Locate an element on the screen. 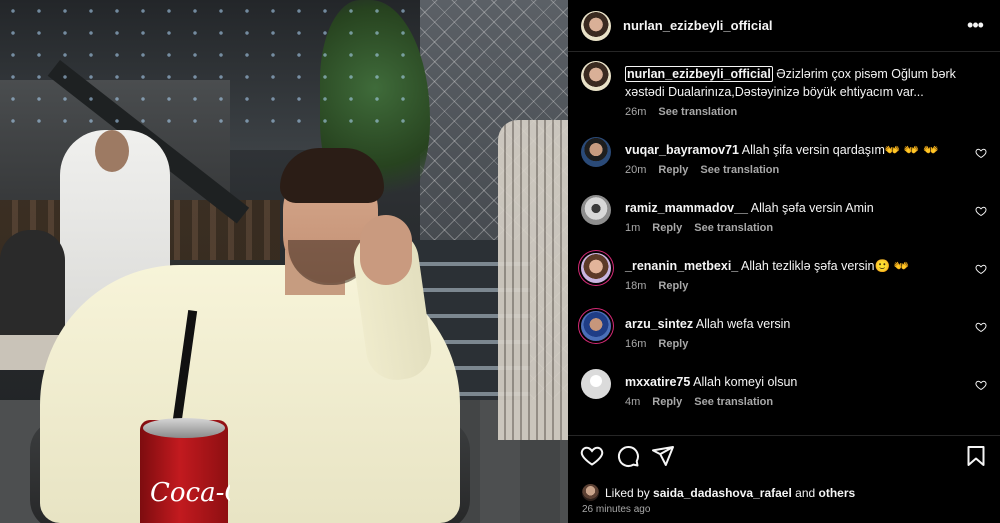  caption-time: 26m is located at coordinates (636, 112).